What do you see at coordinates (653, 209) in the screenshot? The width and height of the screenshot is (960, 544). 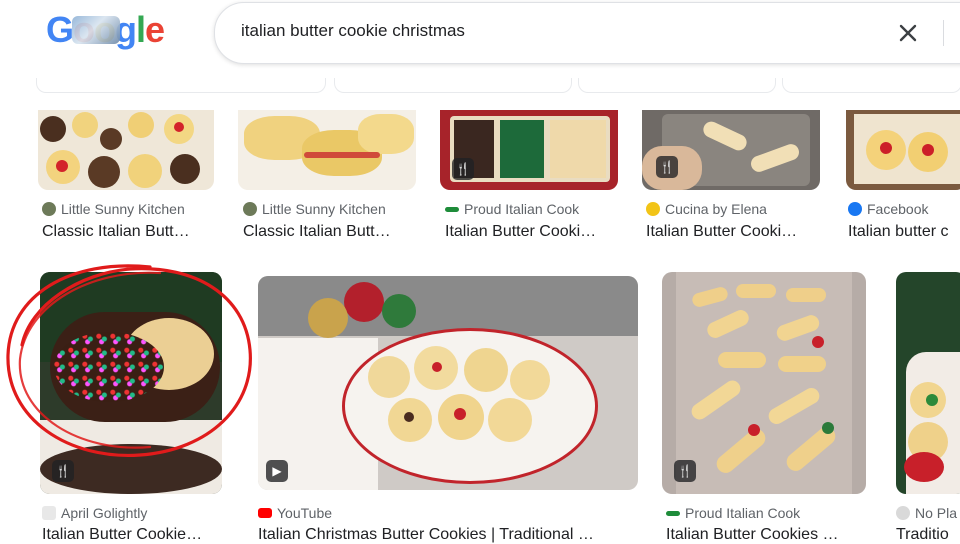 I see `lemon-icon` at bounding box center [653, 209].